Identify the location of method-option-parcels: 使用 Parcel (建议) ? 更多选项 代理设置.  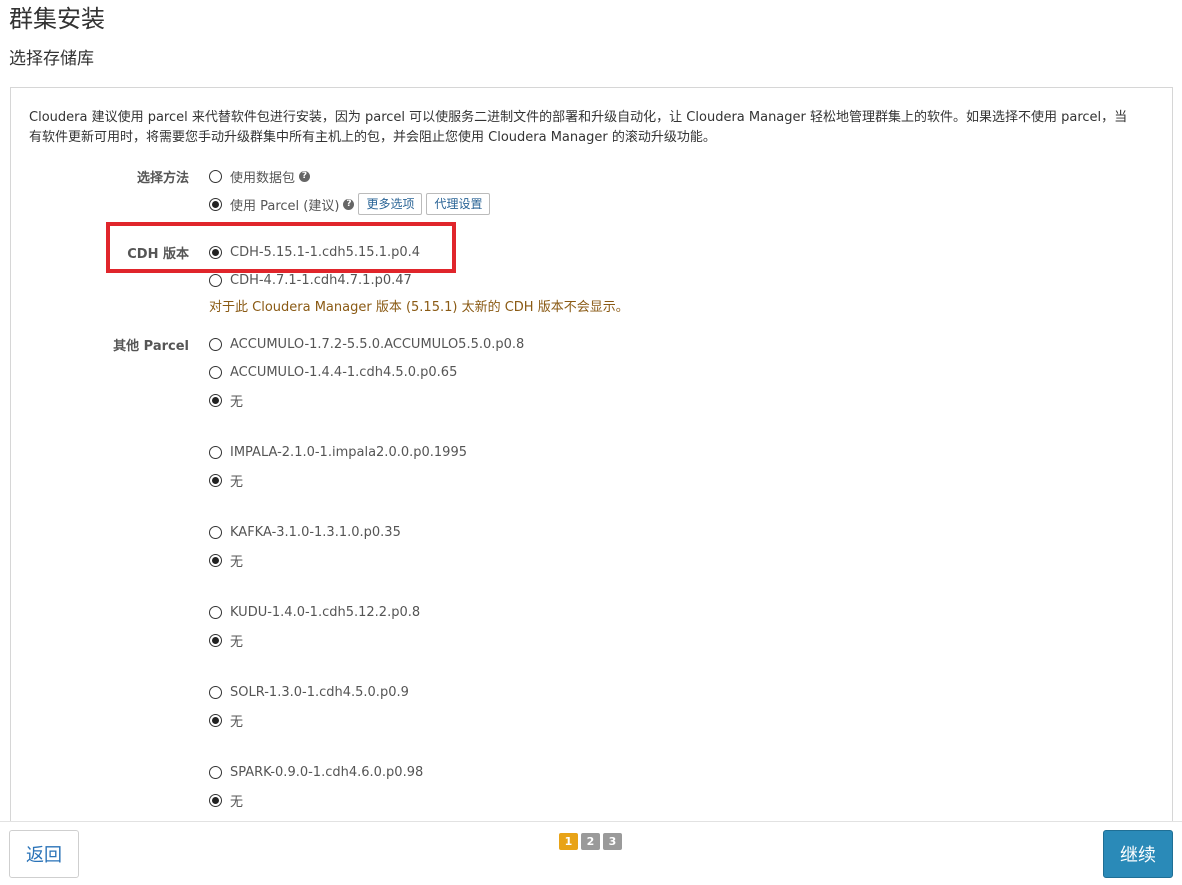
(350, 204).